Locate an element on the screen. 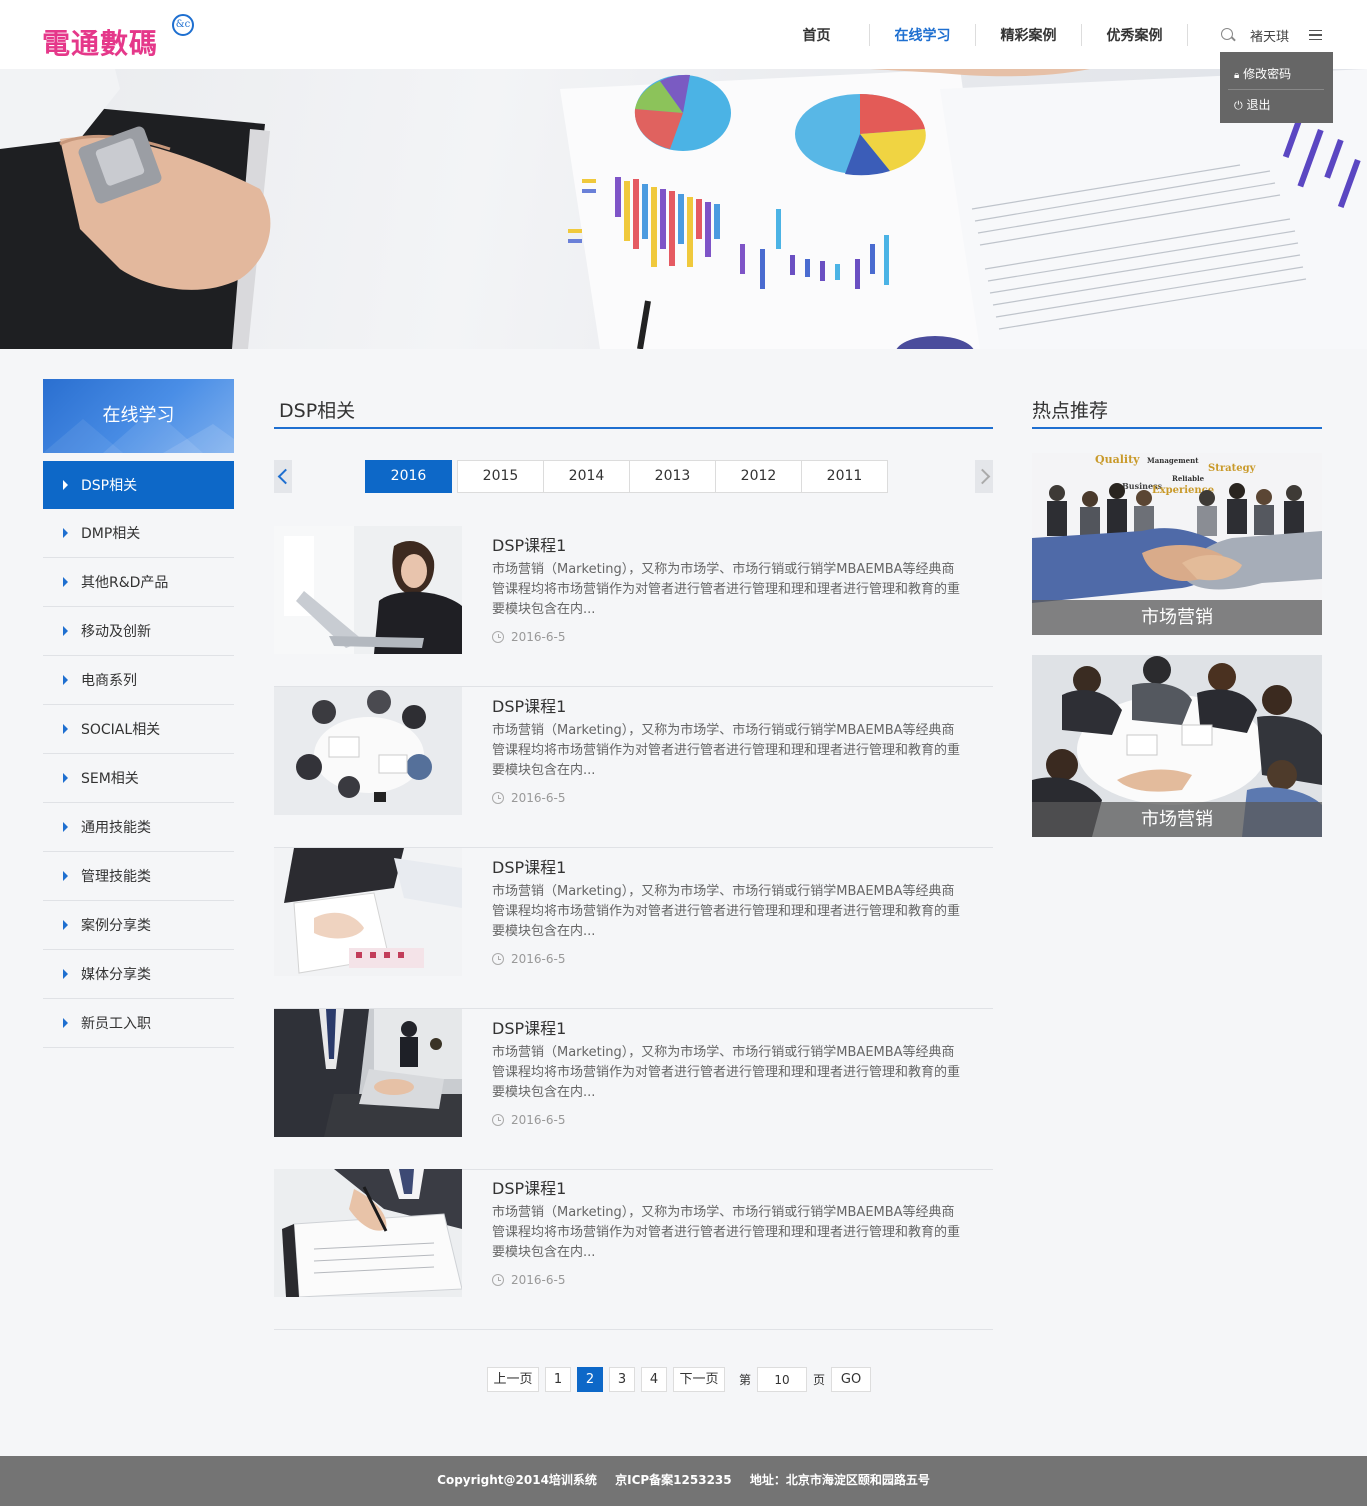 This screenshot has width=1367, height=1506. main-nav: 首页 在线学习 精彩案例 优秀案例 is located at coordinates (976, 34).